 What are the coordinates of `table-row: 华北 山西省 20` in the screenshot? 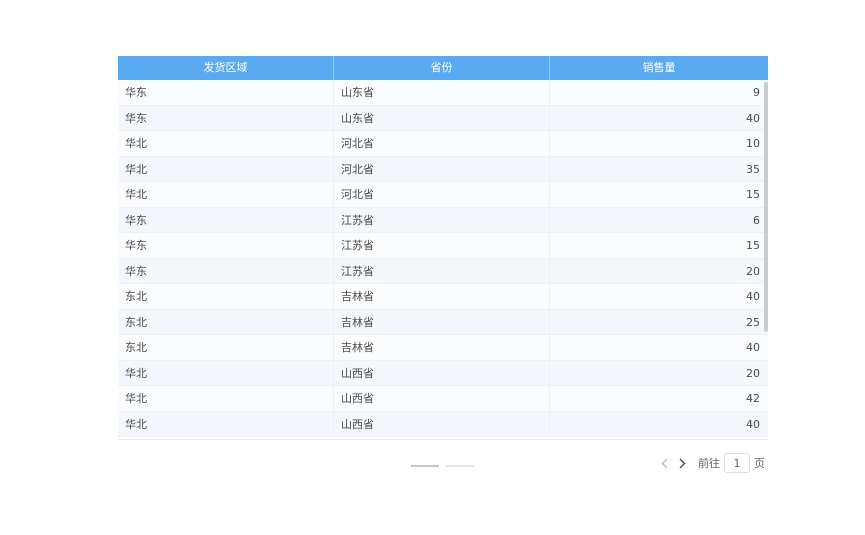 It's located at (443, 373).